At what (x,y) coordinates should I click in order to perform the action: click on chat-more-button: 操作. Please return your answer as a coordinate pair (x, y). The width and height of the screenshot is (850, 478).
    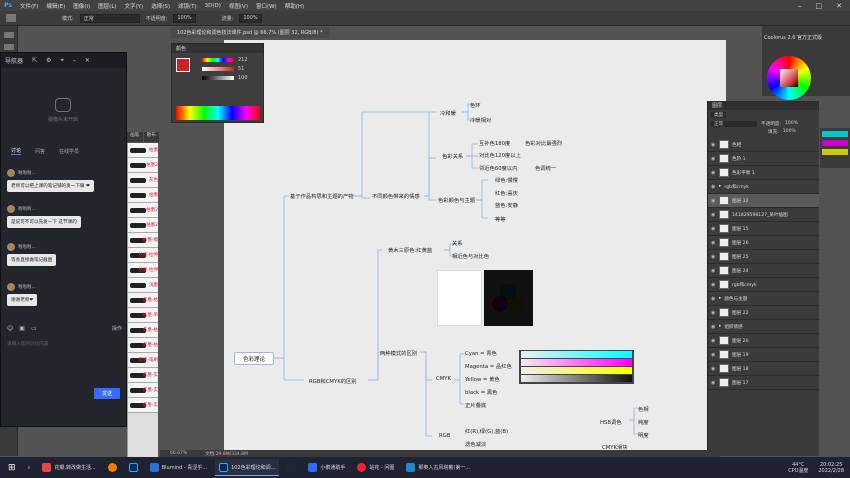
    Looking at the image, I should click on (117, 328).